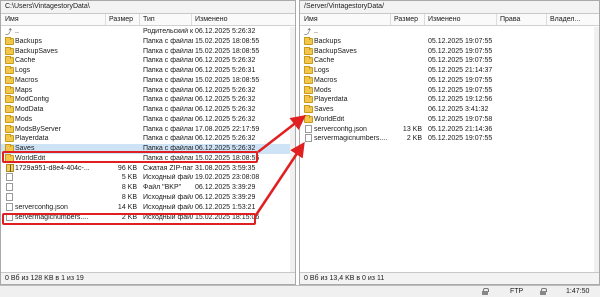 This screenshot has width=600, height=297. I want to click on saves-arrow, so click(281, 133).